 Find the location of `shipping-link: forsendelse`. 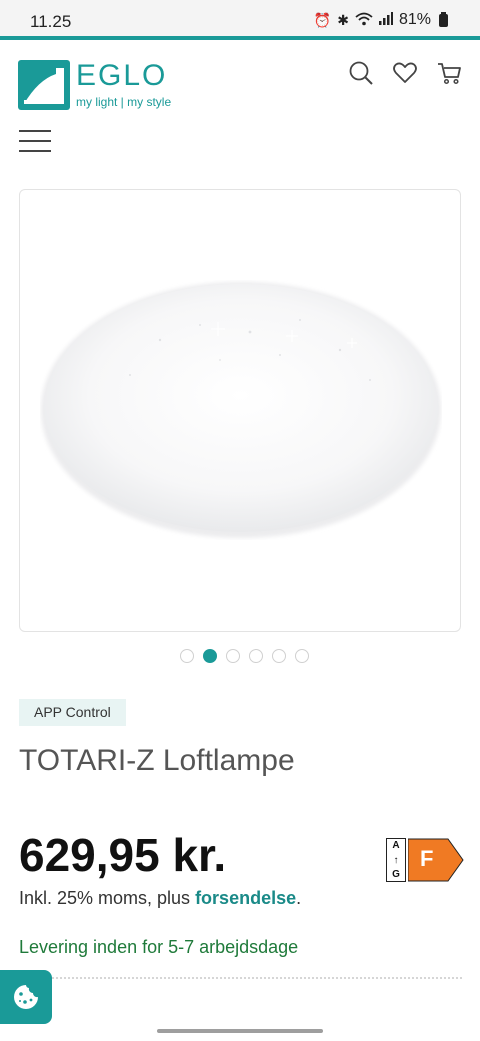

shipping-link: forsendelse is located at coordinates (245, 898).